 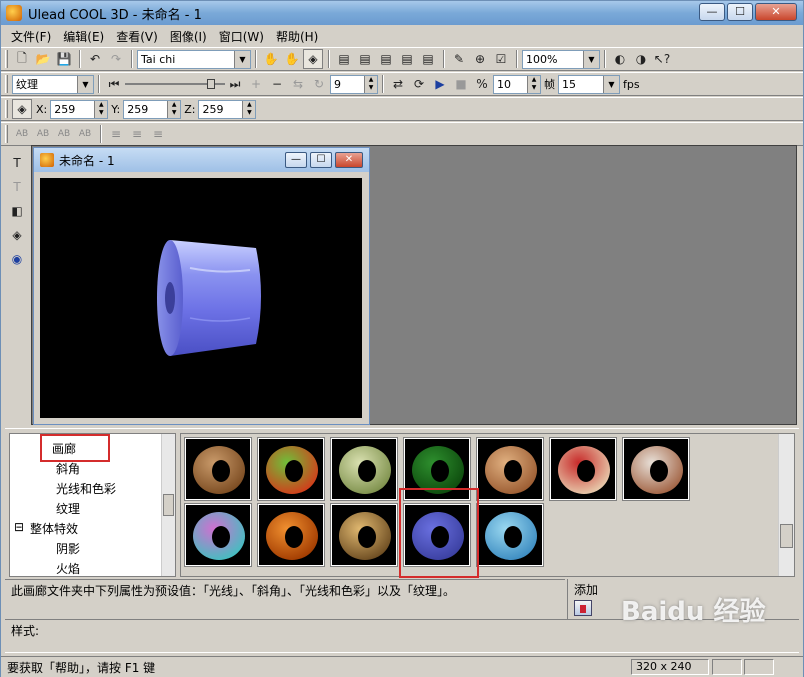 I want to click on render-icon: ◐, so click(x=620, y=59).